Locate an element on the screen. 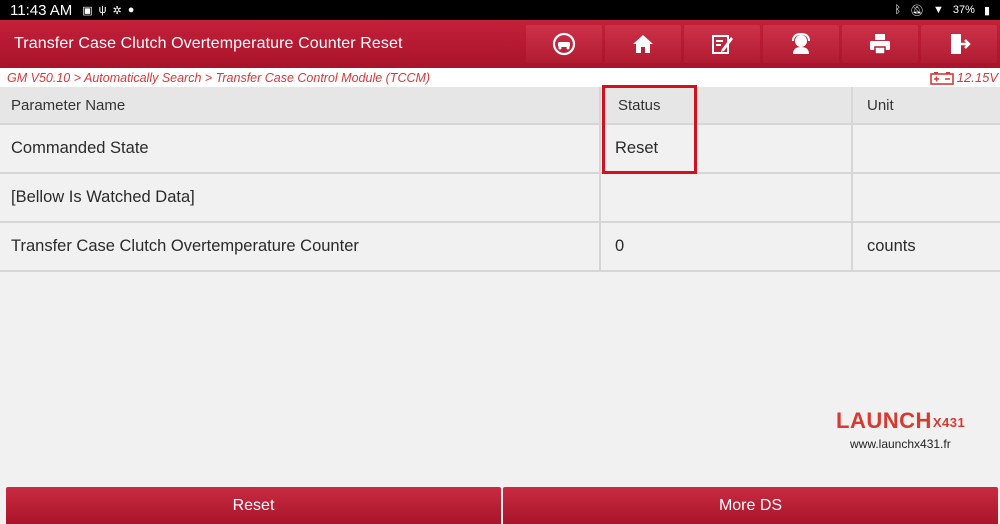  print-icon is located at coordinates (880, 44).